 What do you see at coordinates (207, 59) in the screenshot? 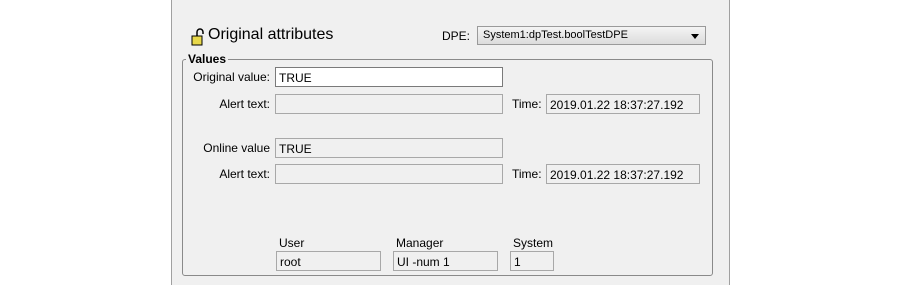
I see `values-group-label: Values` at bounding box center [207, 59].